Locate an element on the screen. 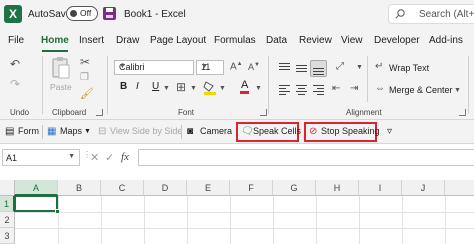 The image size is (474, 244). view-side-by-side-icon: ⊟ is located at coordinates (102, 131).